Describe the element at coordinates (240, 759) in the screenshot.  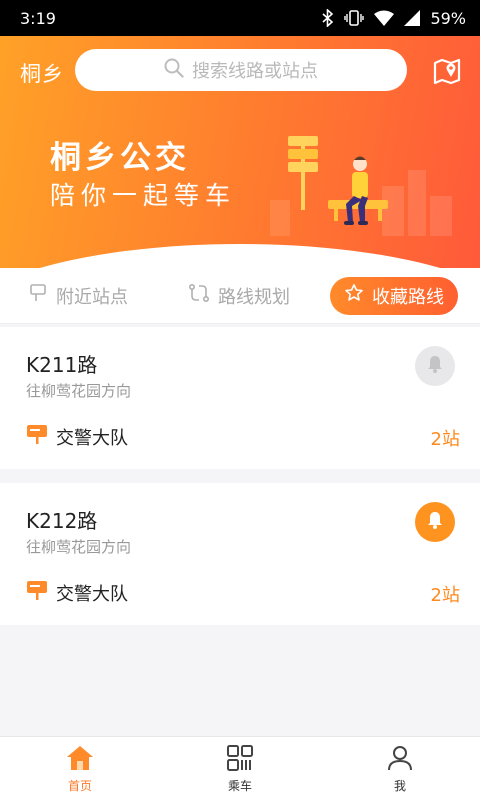
I see `qr-code-icon` at that location.